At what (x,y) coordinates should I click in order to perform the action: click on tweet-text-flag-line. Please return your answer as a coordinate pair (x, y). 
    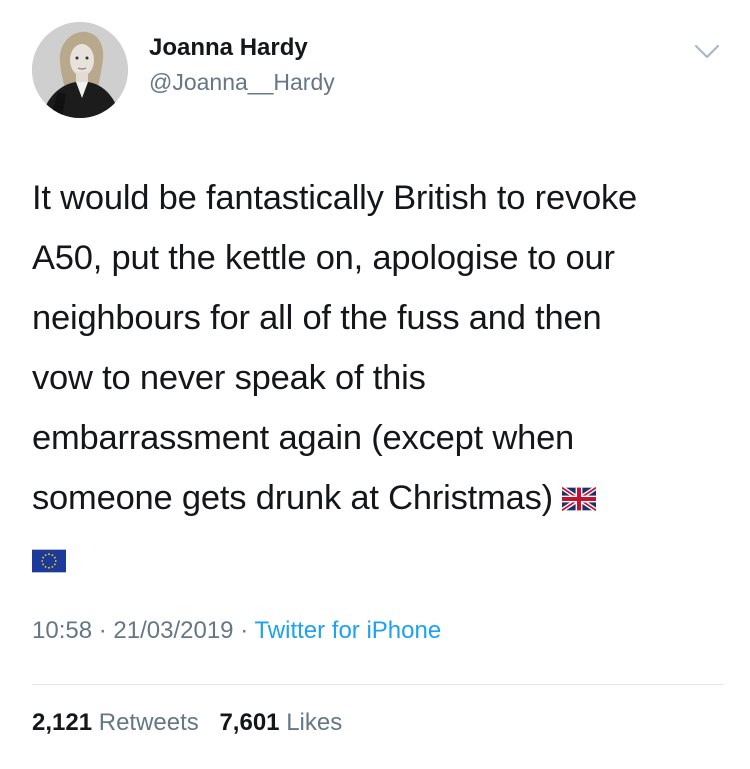
    Looking at the image, I should click on (377, 561).